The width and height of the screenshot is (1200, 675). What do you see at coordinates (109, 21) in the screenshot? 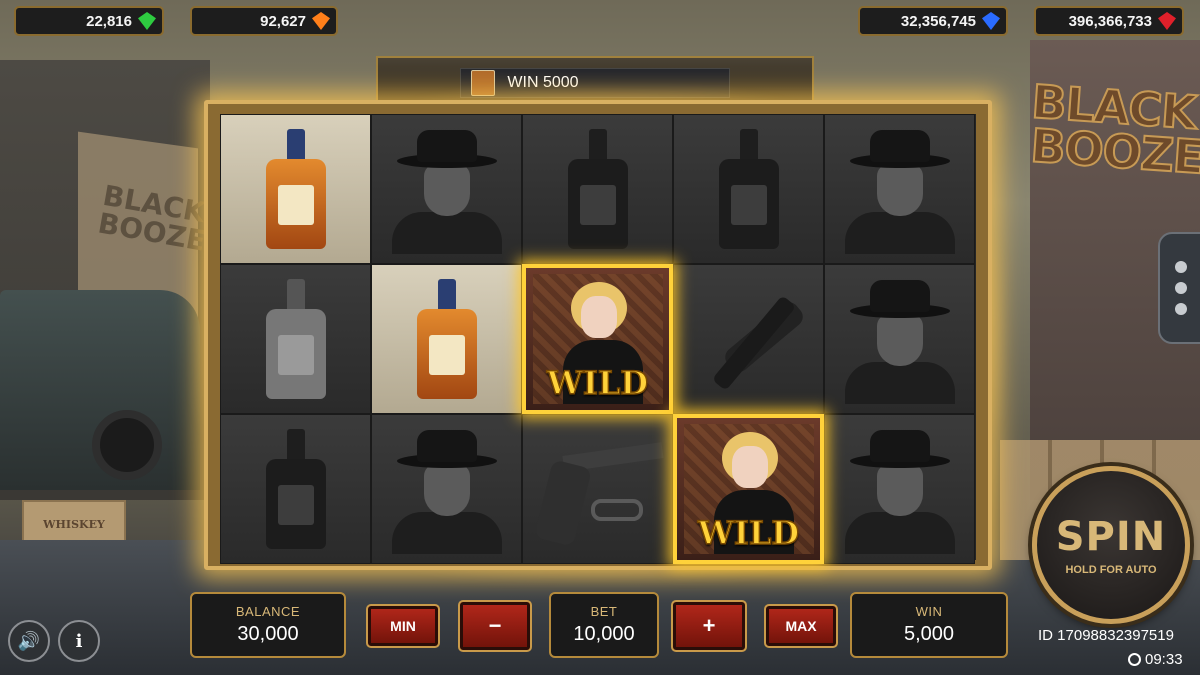
I see `currency-value: 22,816` at bounding box center [109, 21].